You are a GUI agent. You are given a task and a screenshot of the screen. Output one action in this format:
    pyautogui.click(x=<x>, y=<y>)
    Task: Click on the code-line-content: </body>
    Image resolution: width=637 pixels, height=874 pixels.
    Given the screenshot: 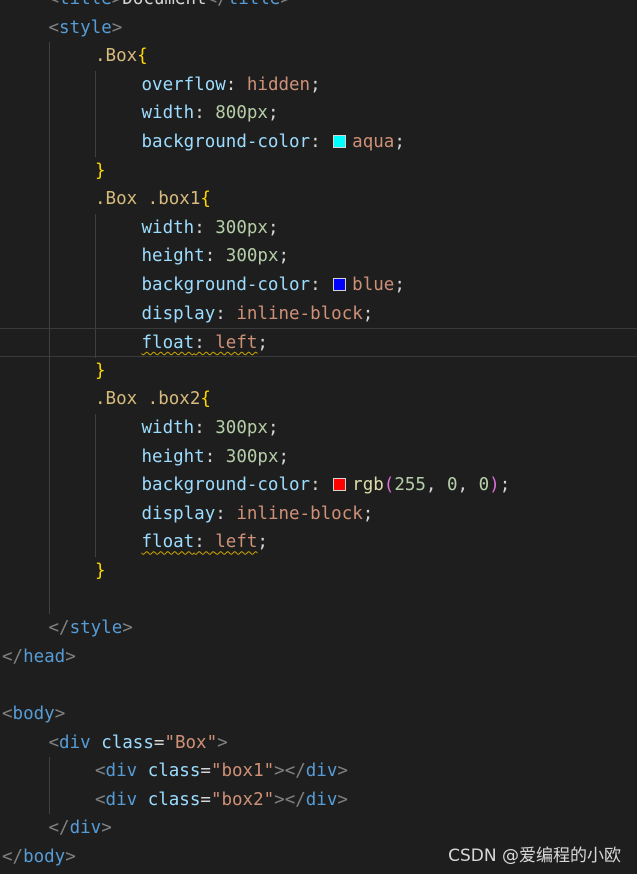 What is the action you would take?
    pyautogui.click(x=39, y=857)
    